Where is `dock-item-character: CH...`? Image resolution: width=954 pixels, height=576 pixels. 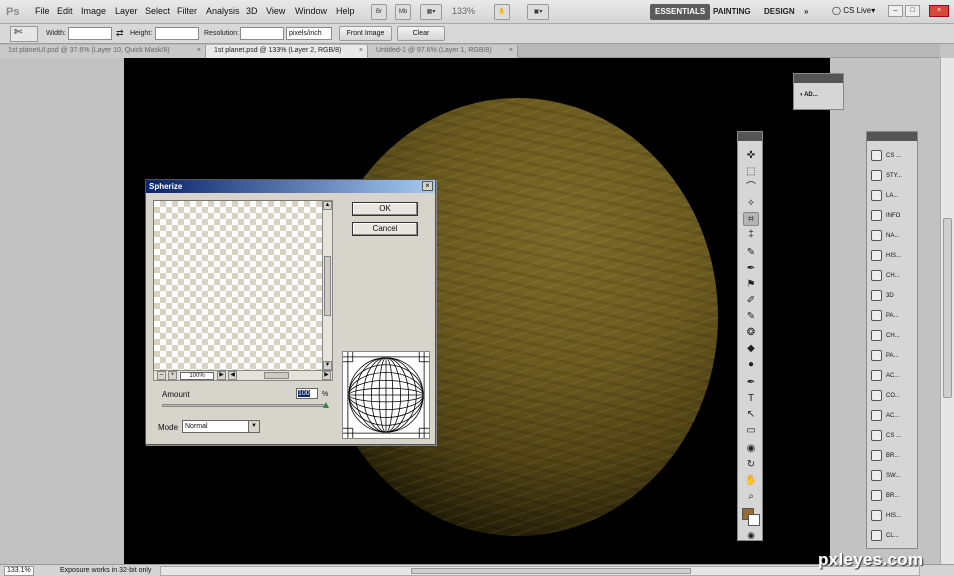
dock-item-character: CH... is located at coordinates (893, 276).